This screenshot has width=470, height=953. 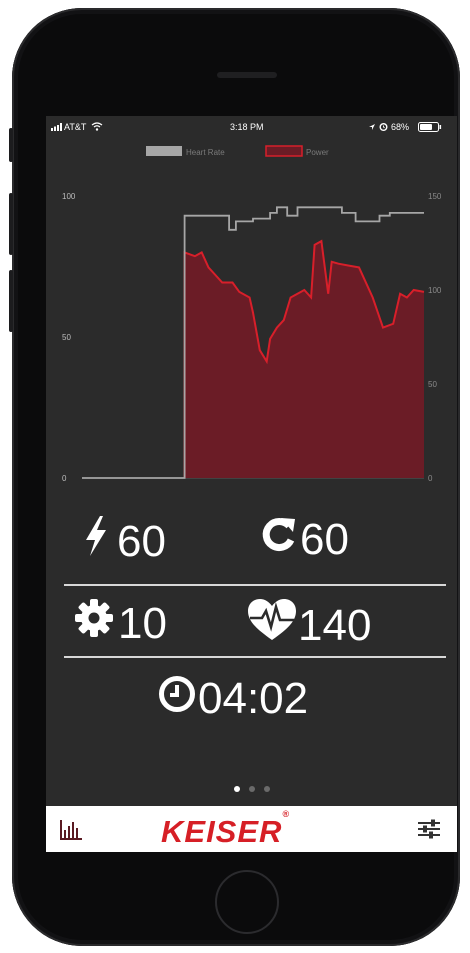 I want to click on volume-up-button, so click(x=11, y=224).